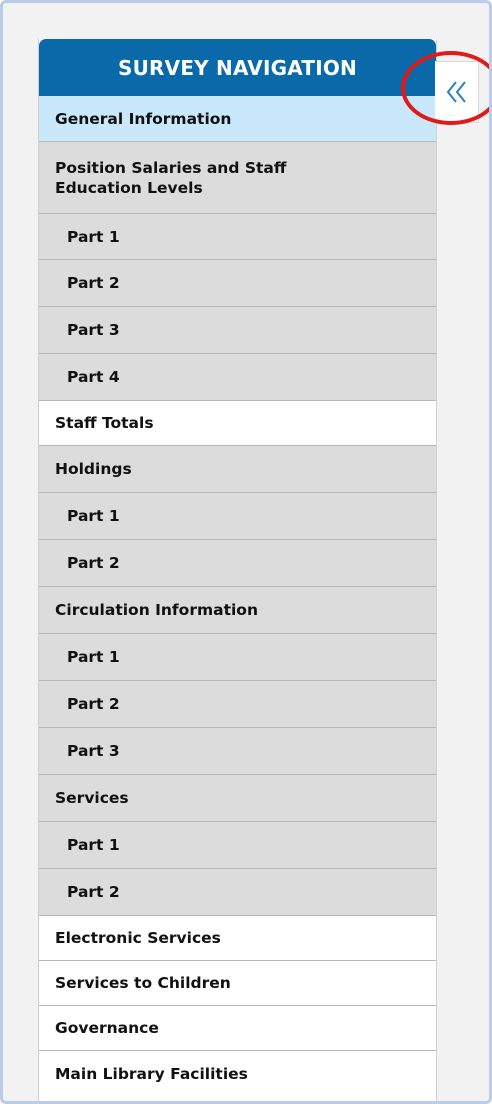 The image size is (492, 1104). Describe the element at coordinates (237, 330) in the screenshot. I see `nav-item-position-salaries-part-3: Part 3` at that location.